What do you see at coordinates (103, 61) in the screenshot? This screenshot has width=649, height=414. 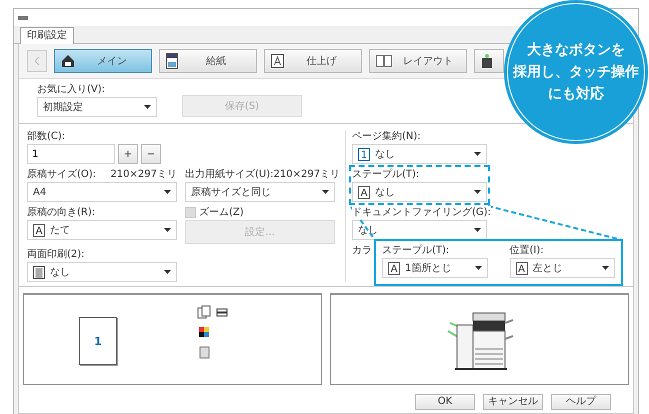 I see `nav-button: メイン` at bounding box center [103, 61].